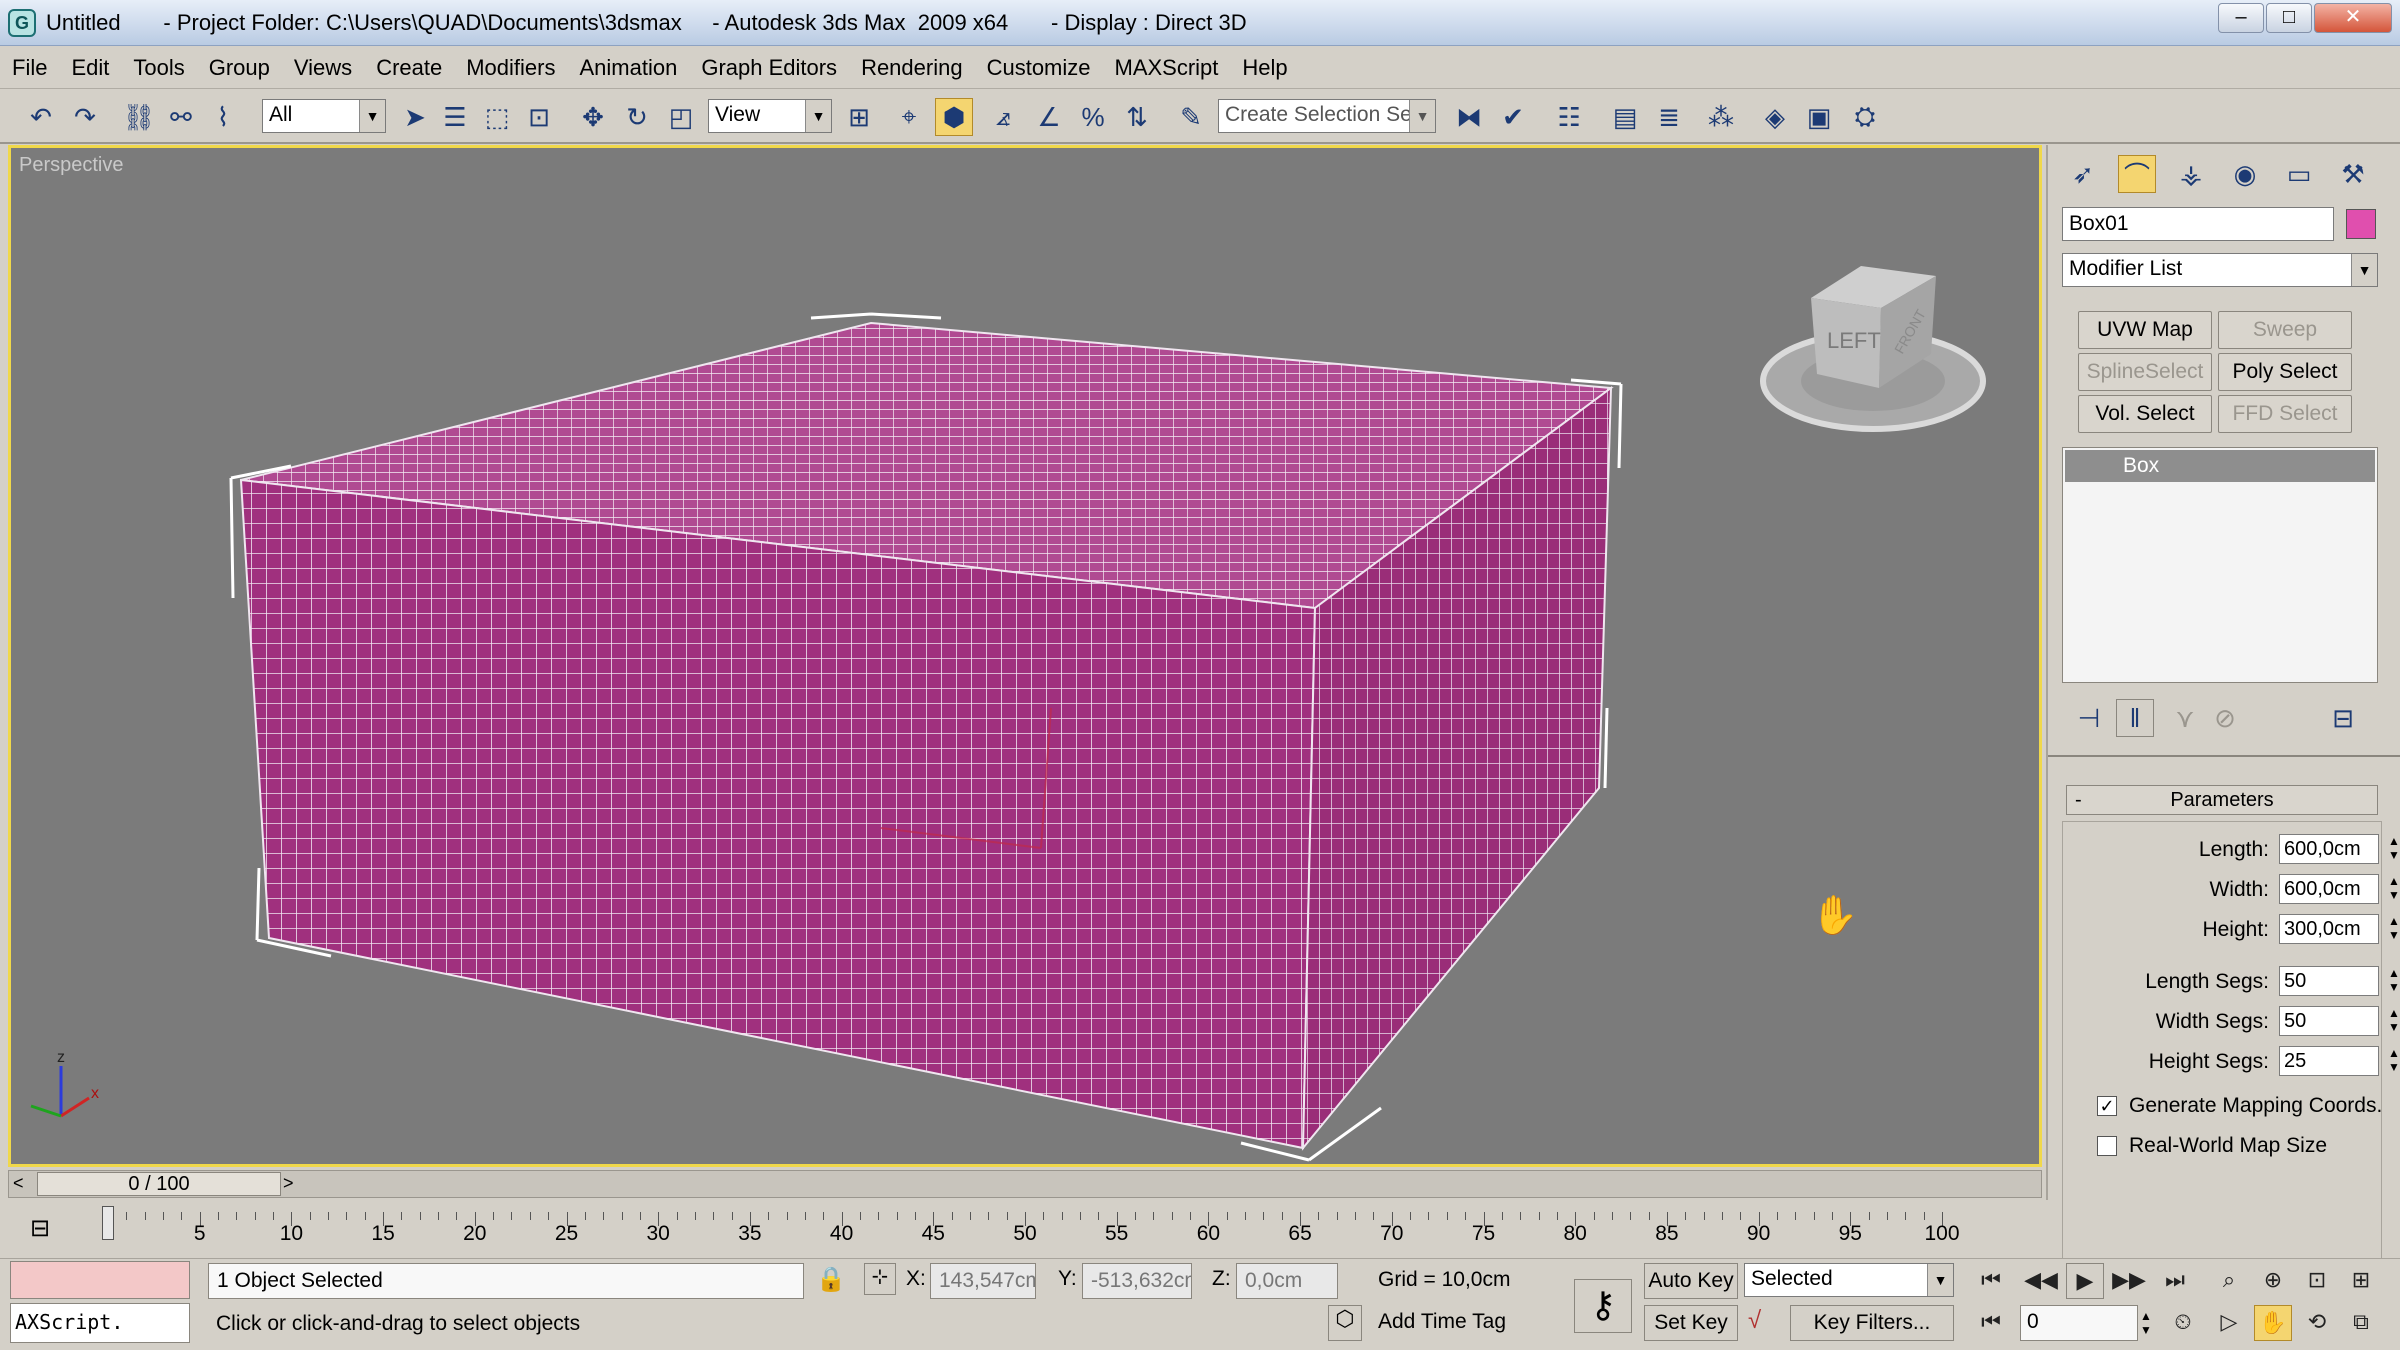  What do you see at coordinates (2392, 1021) in the screenshot?
I see `width-segs-spinner: ▲ ▼` at bounding box center [2392, 1021].